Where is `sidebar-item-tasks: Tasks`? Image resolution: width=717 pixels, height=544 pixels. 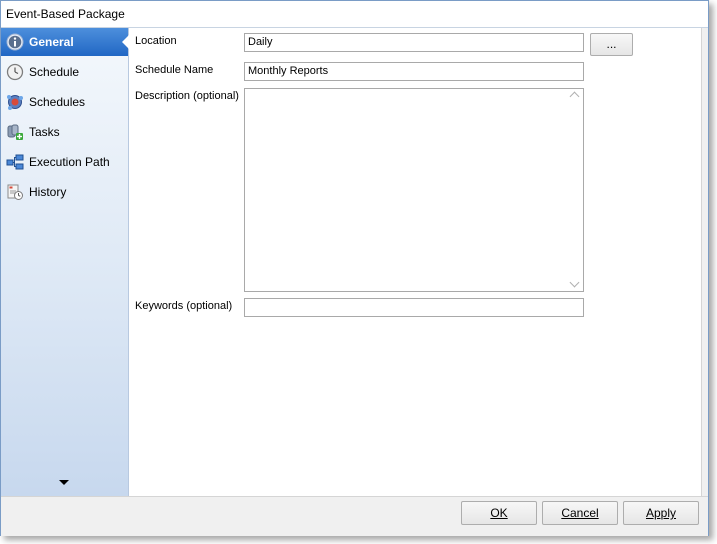 sidebar-item-tasks: Tasks is located at coordinates (64, 132).